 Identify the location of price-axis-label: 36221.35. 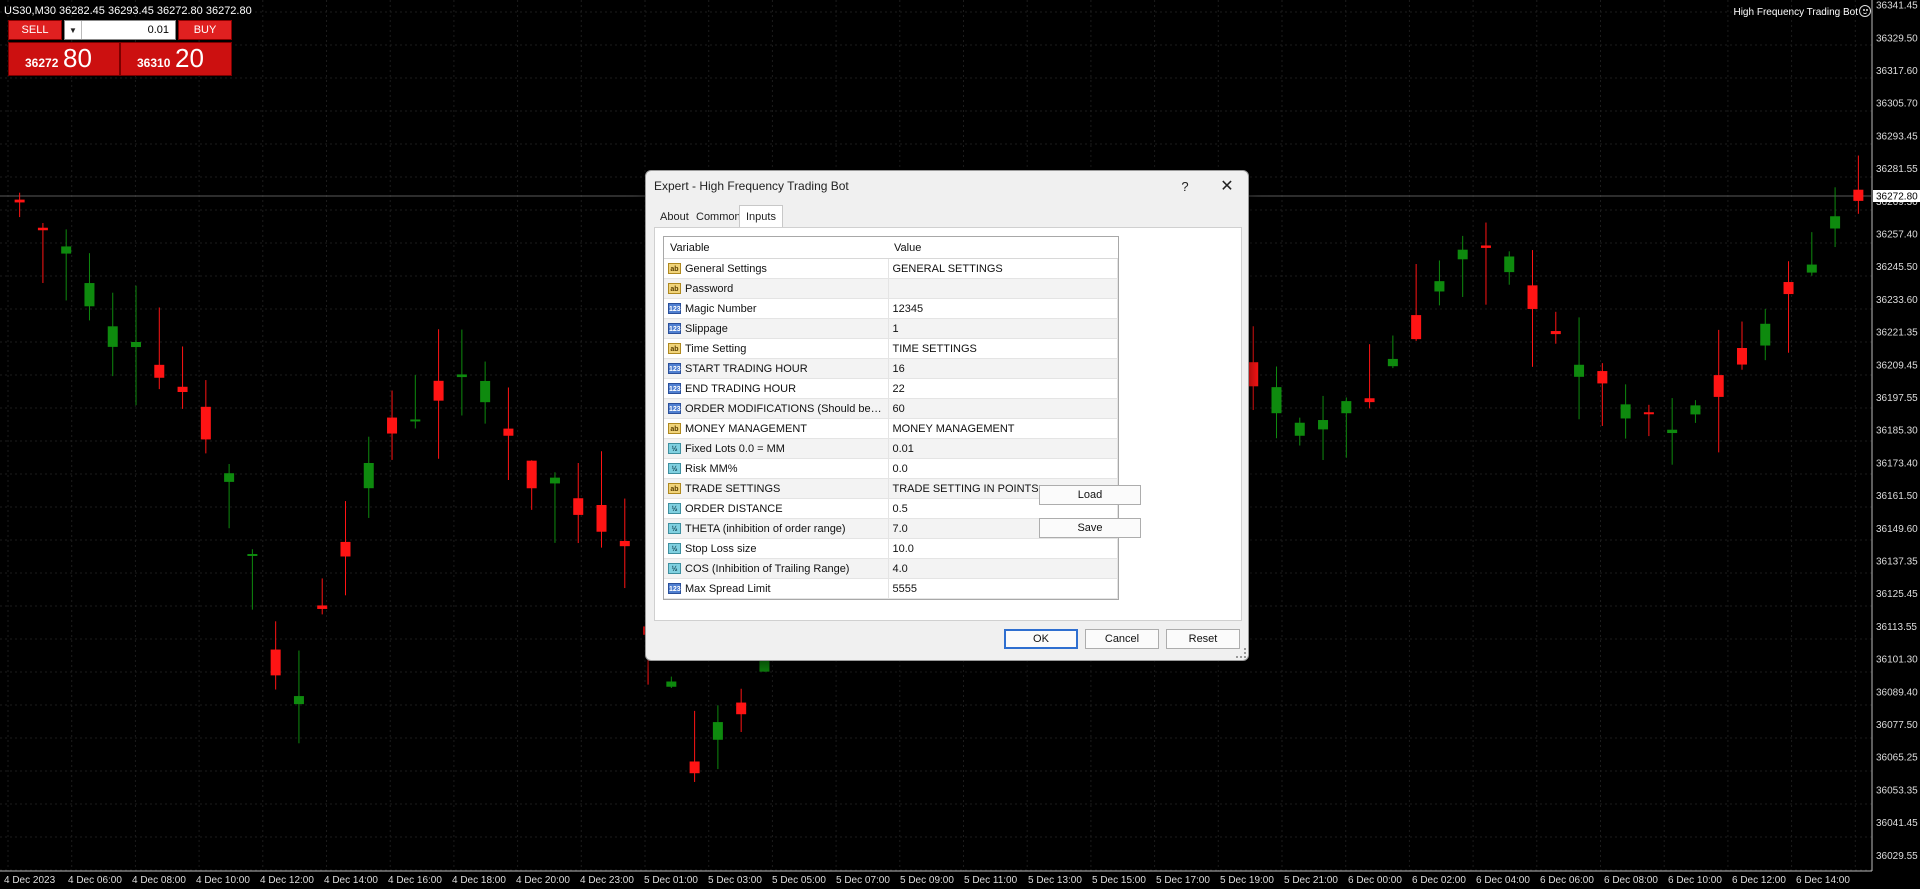
(1897, 333).